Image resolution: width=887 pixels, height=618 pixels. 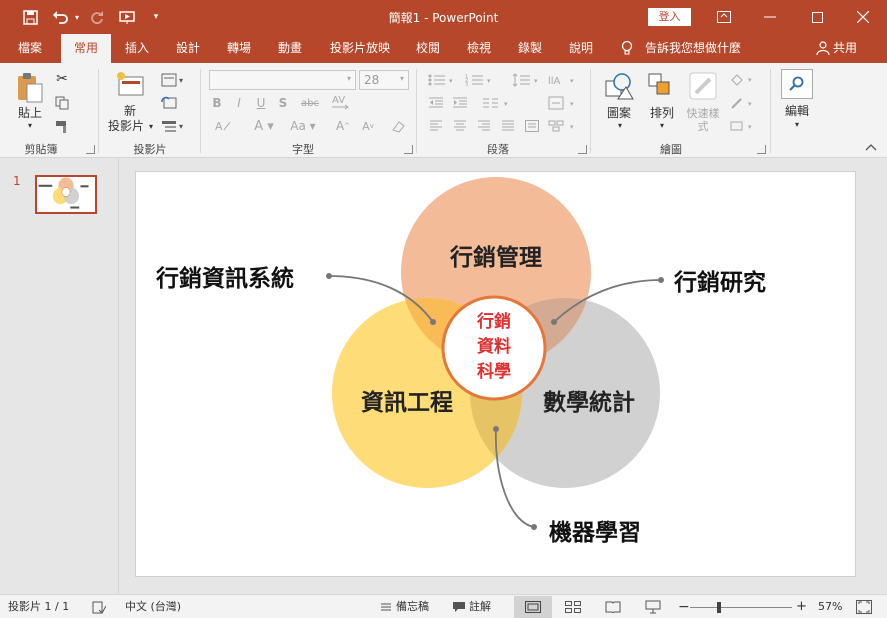 What do you see at coordinates (669, 17) in the screenshot?
I see `sign-in-button: 登入` at bounding box center [669, 17].